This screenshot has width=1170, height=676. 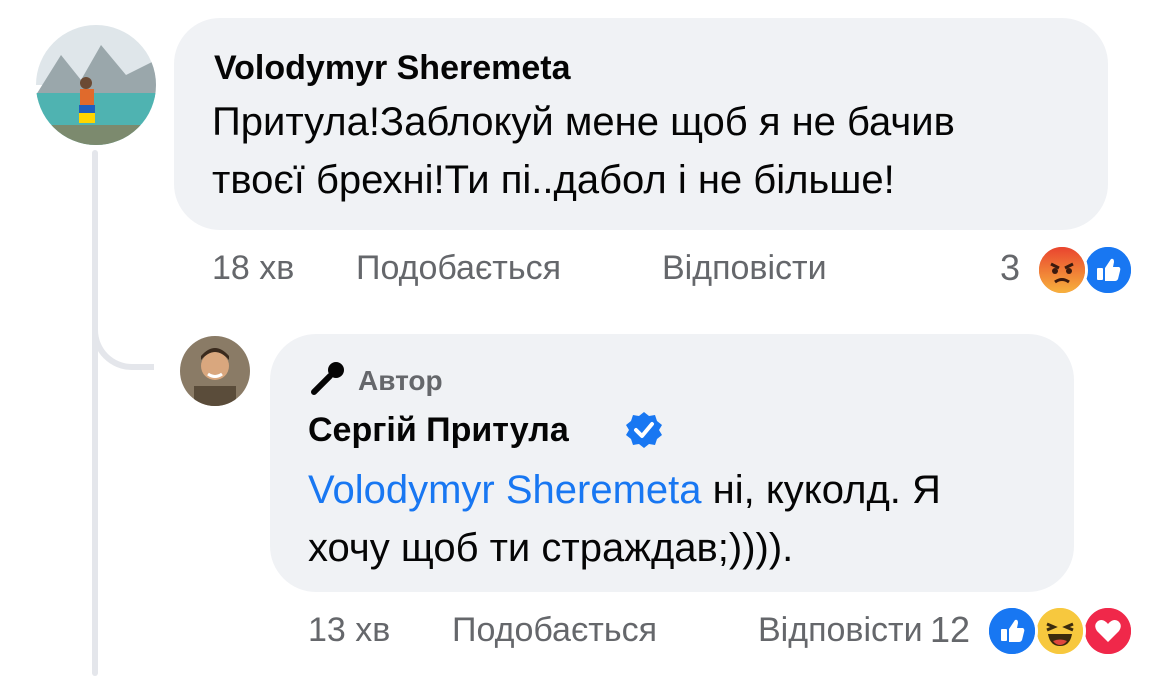 I want to click on reply-text-line: Volodymyr Sheremeta ні, куколд. Я, so click(x=624, y=490).